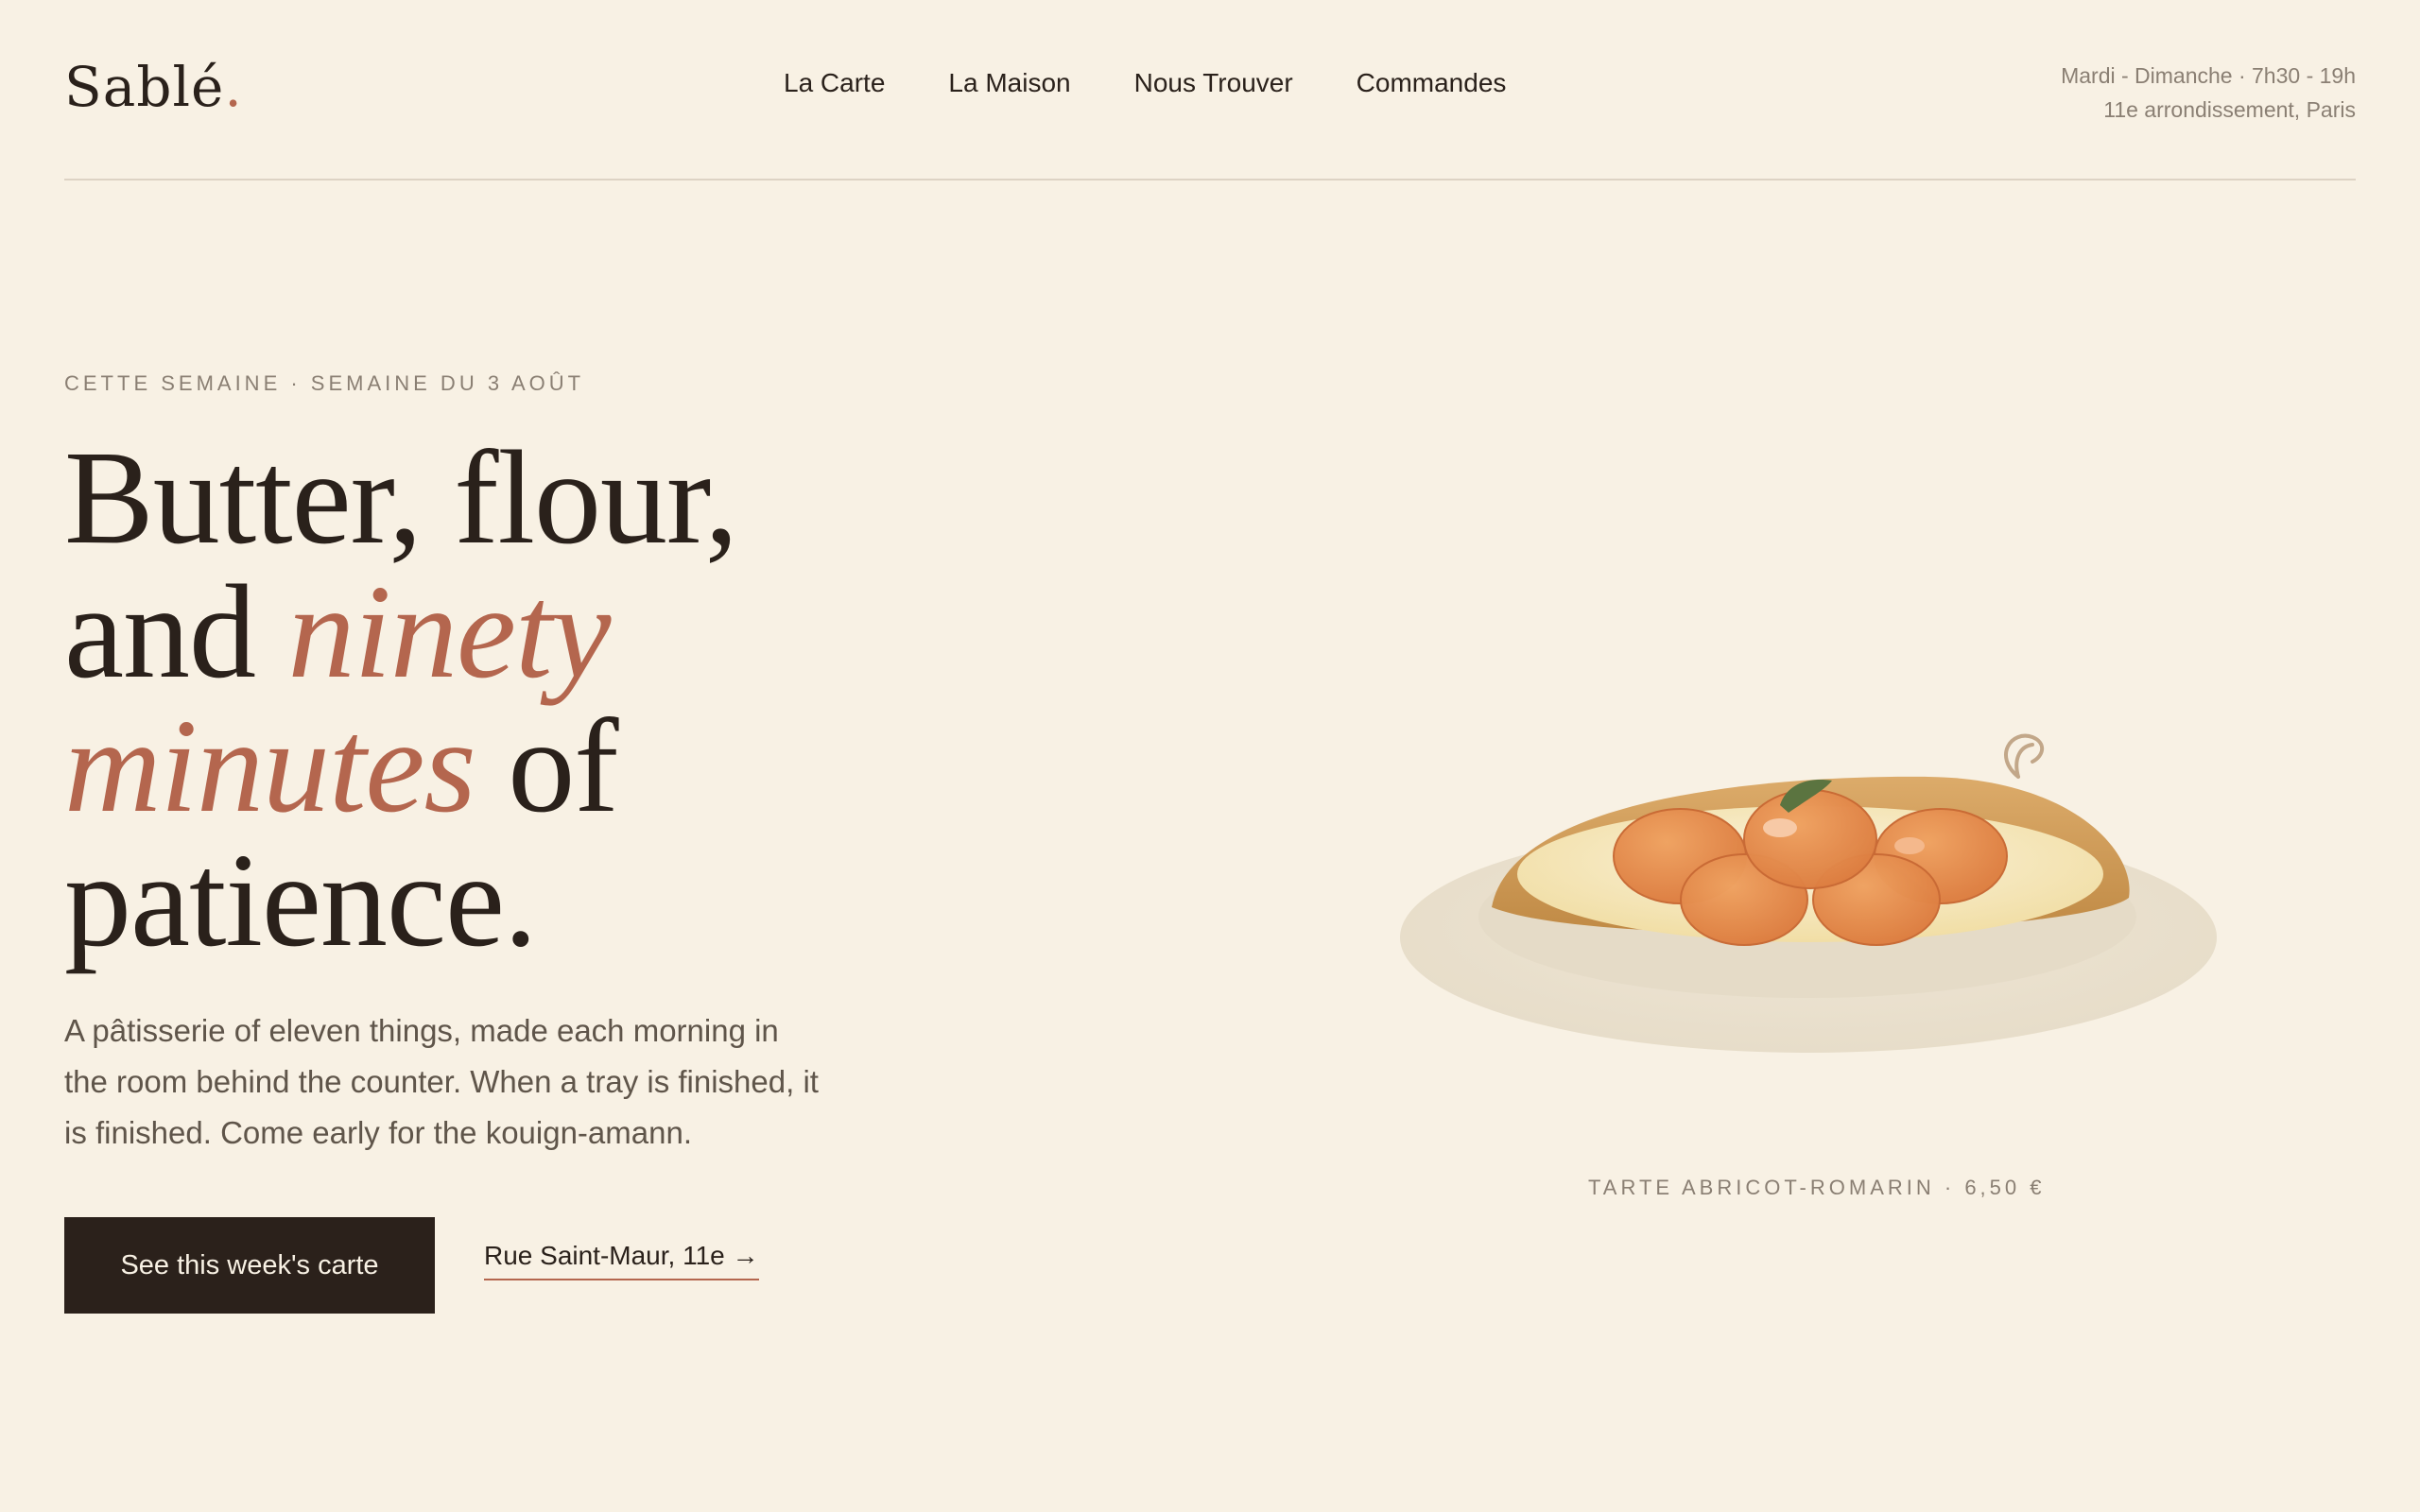 This screenshot has width=2420, height=1512. Describe the element at coordinates (1432, 83) in the screenshot. I see `nav-item-commandes: Commandes` at that location.